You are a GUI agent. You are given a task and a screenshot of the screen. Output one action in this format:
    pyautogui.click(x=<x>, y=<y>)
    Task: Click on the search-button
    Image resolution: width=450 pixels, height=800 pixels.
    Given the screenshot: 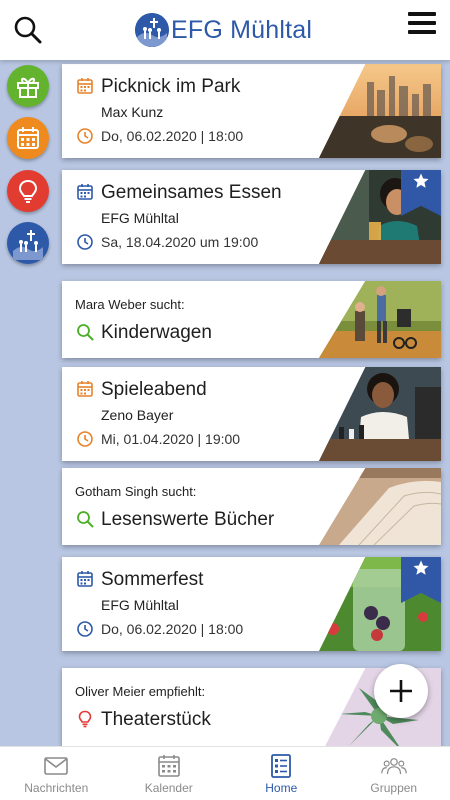 What is the action you would take?
    pyautogui.click(x=28, y=30)
    